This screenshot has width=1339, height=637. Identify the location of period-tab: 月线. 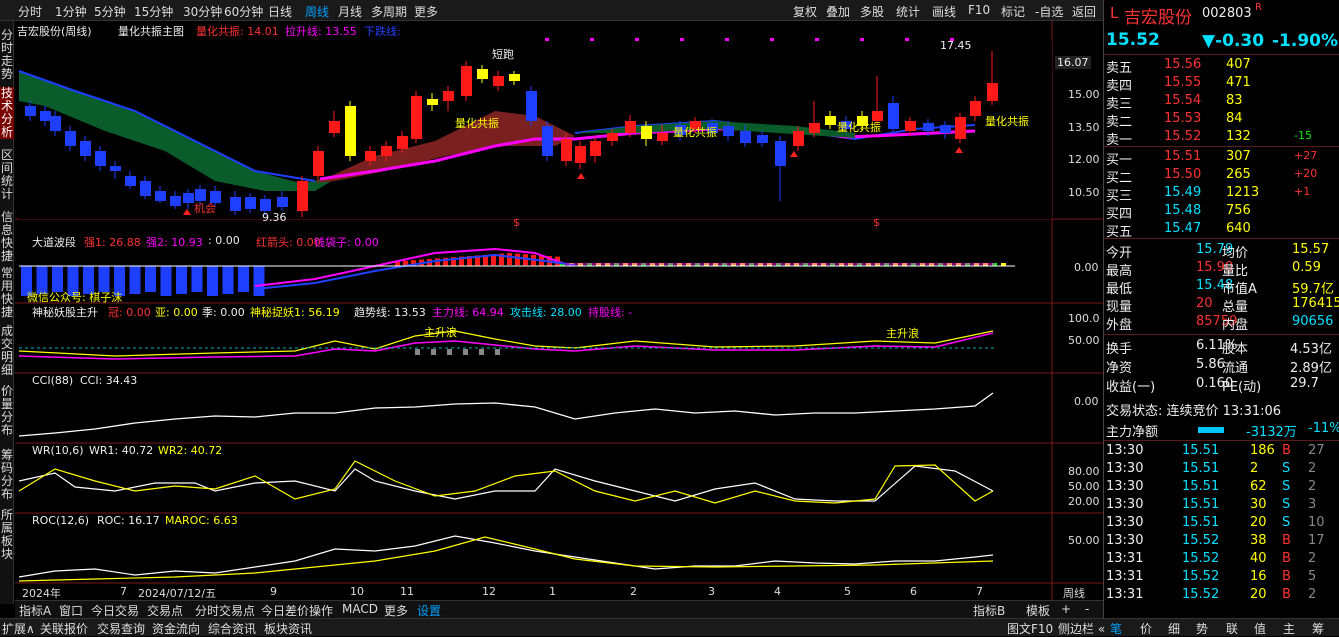
(350, 11).